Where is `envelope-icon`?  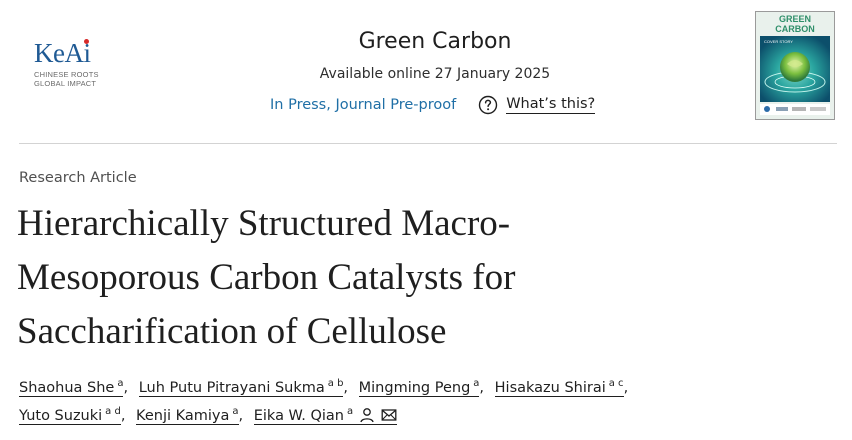 envelope-icon is located at coordinates (389, 415).